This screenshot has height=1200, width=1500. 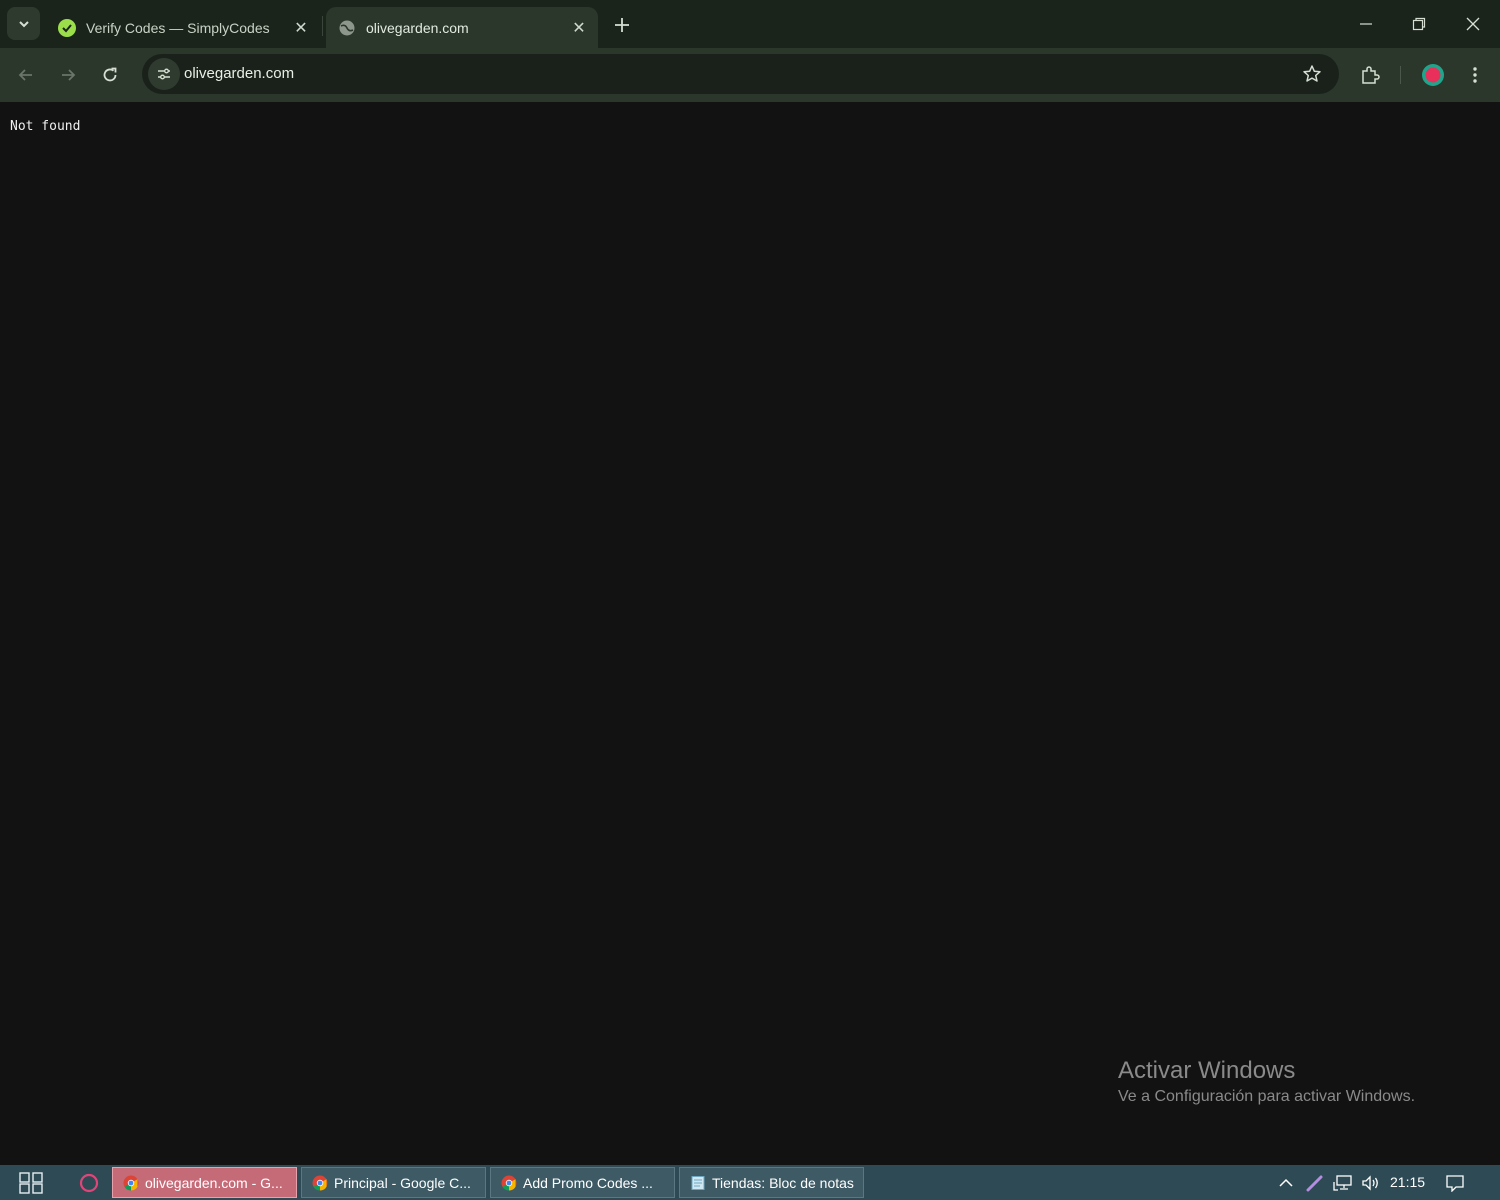 I want to click on chevron-down-icon, so click(x=23, y=23).